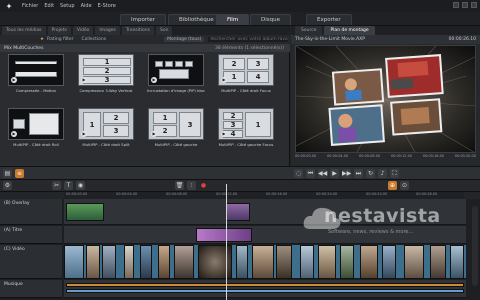 The width and height of the screenshot is (480, 300). I want to click on menu-file: Fichier, so click(30, 6).